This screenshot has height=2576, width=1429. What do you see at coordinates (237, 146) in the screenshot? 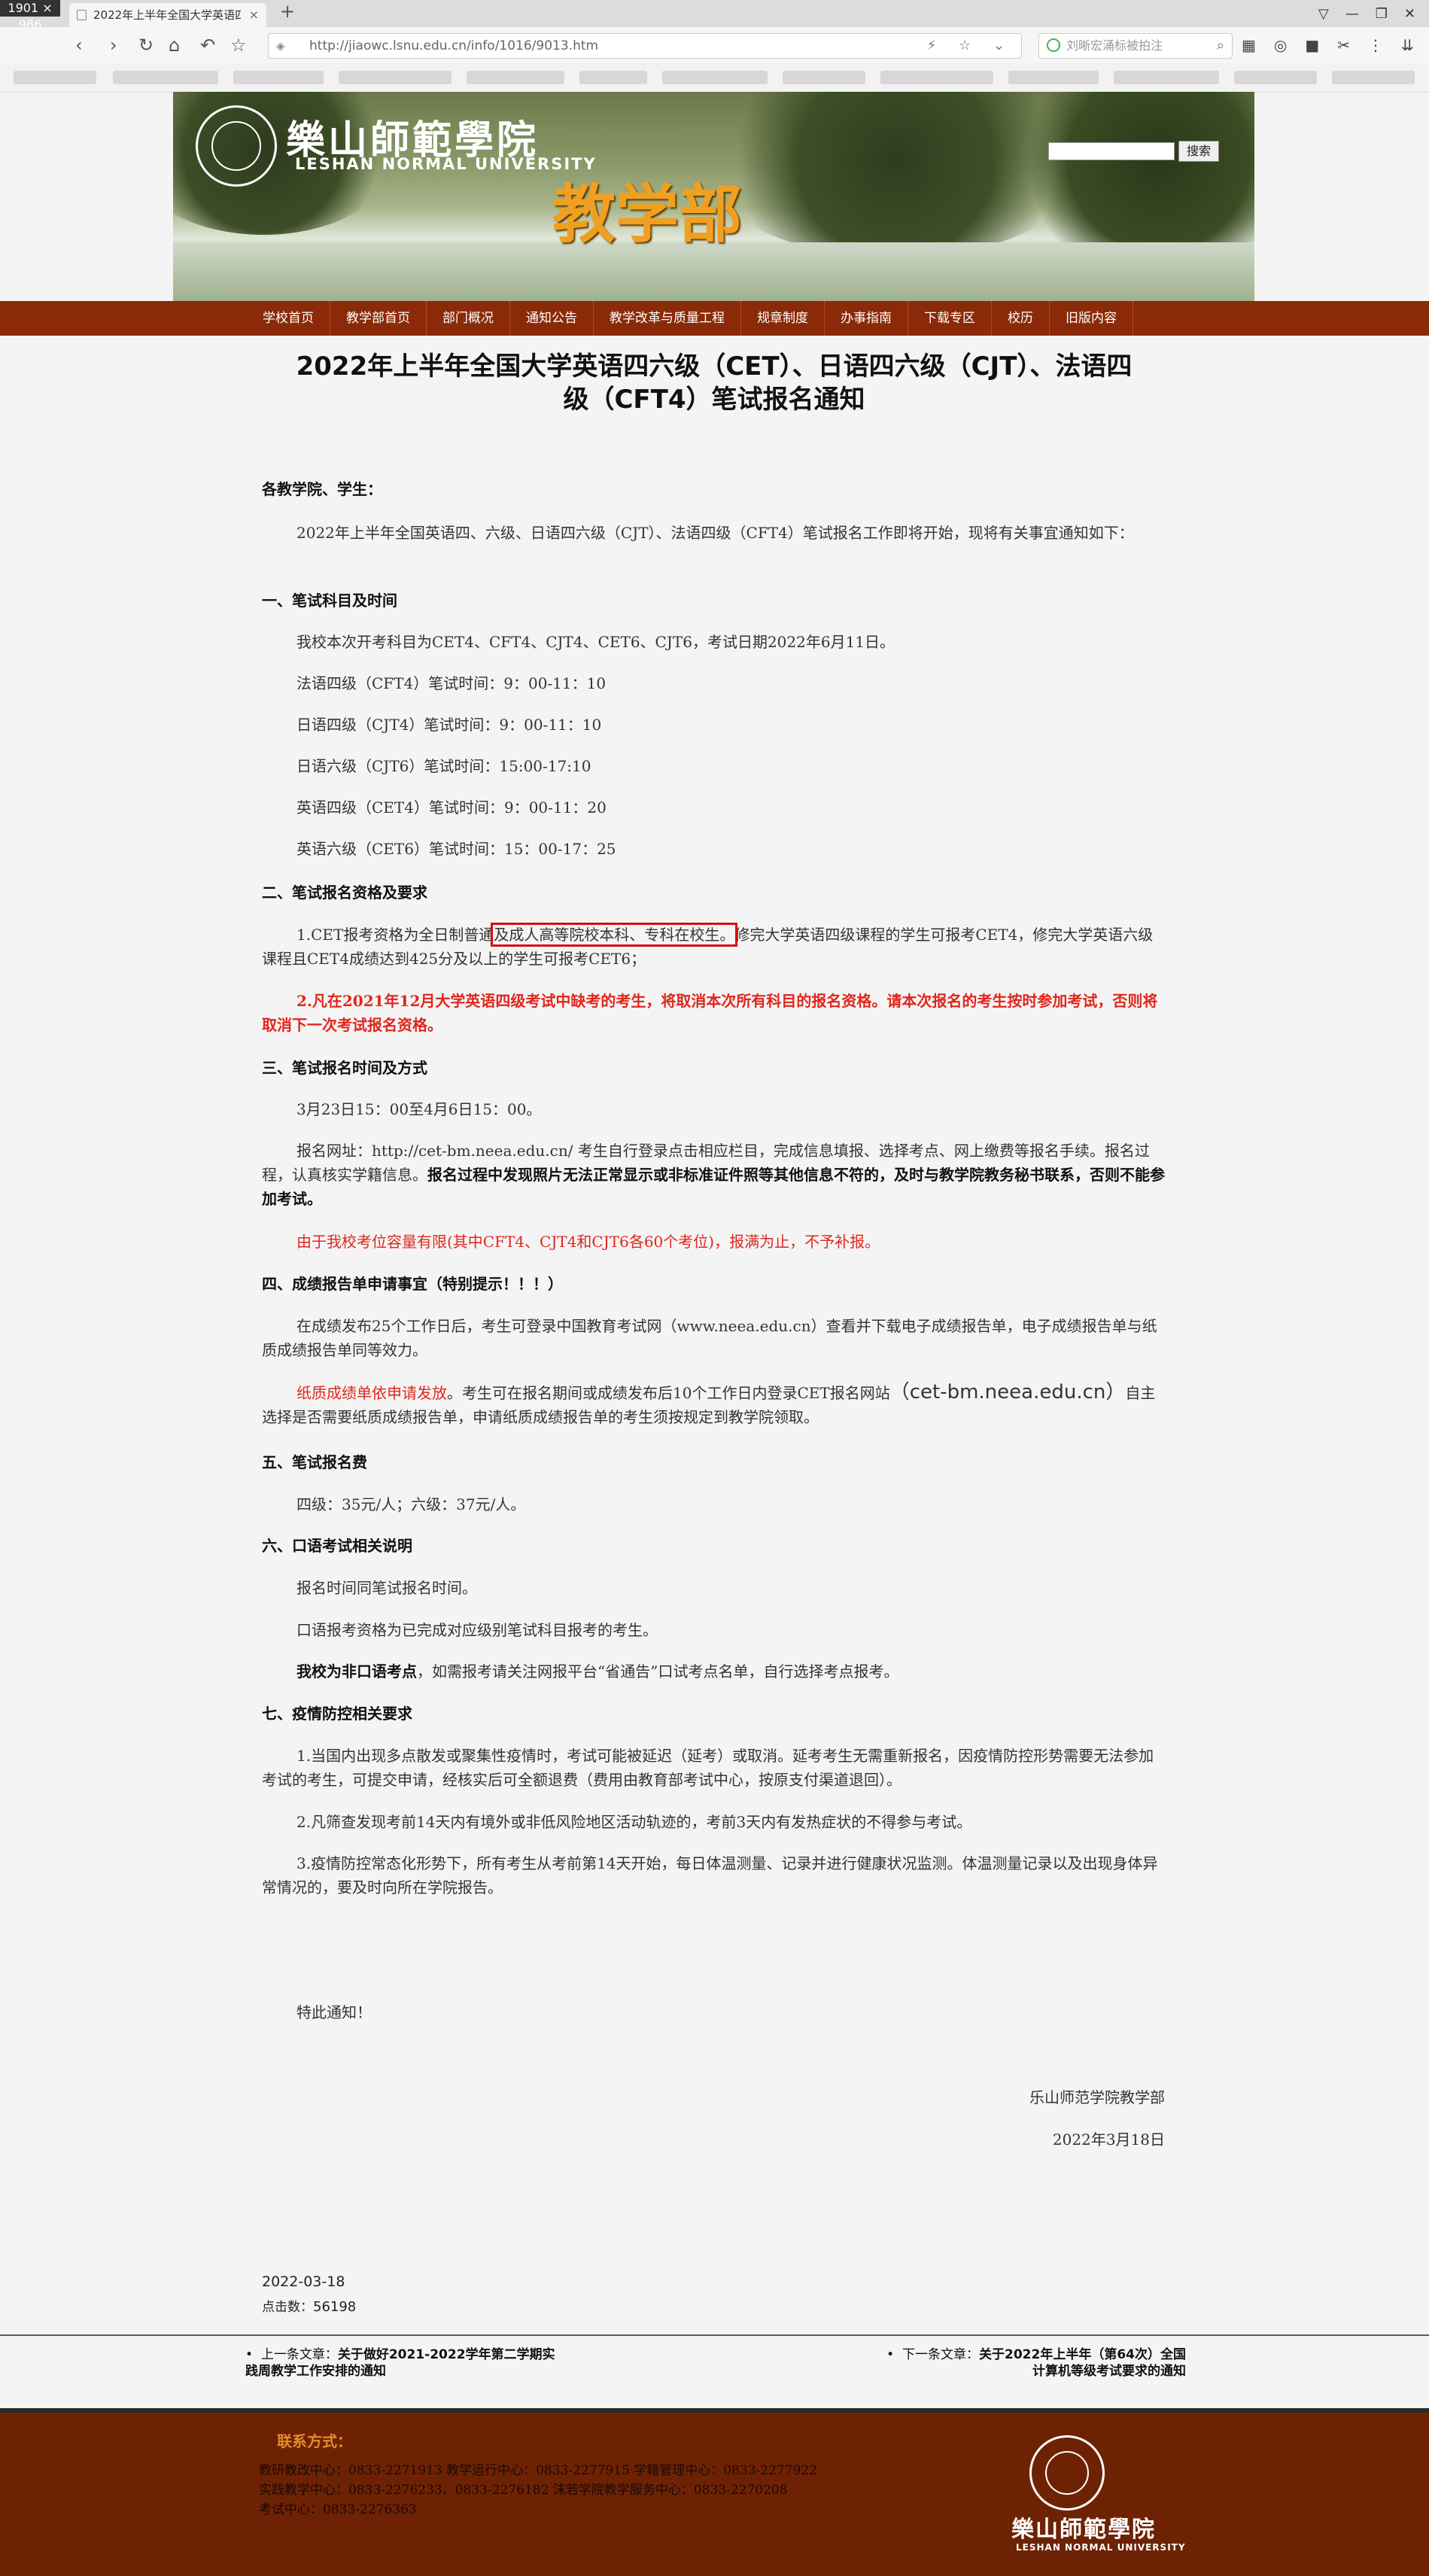
I see `university-seal-icon` at bounding box center [237, 146].